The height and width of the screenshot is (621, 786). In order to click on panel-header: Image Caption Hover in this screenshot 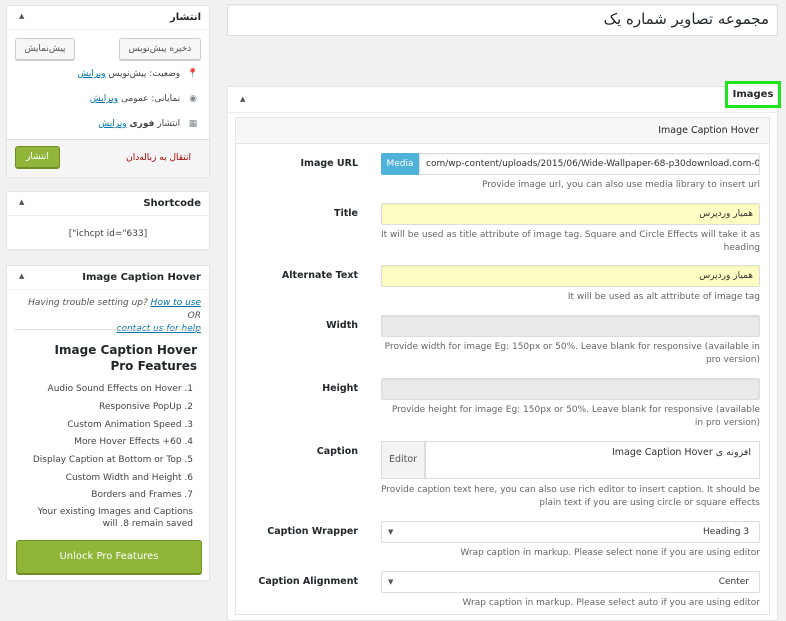, I will do `click(502, 131)`.